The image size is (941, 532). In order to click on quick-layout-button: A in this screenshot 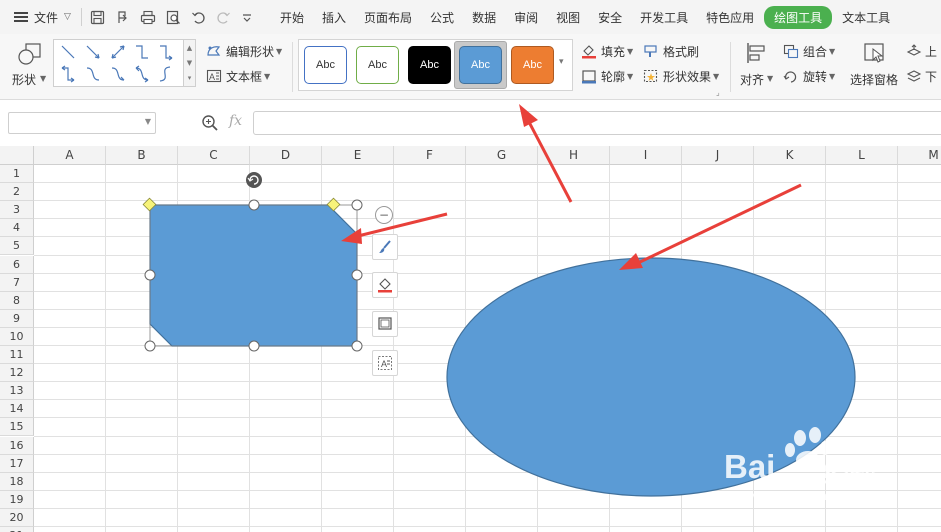, I will do `click(385, 363)`.